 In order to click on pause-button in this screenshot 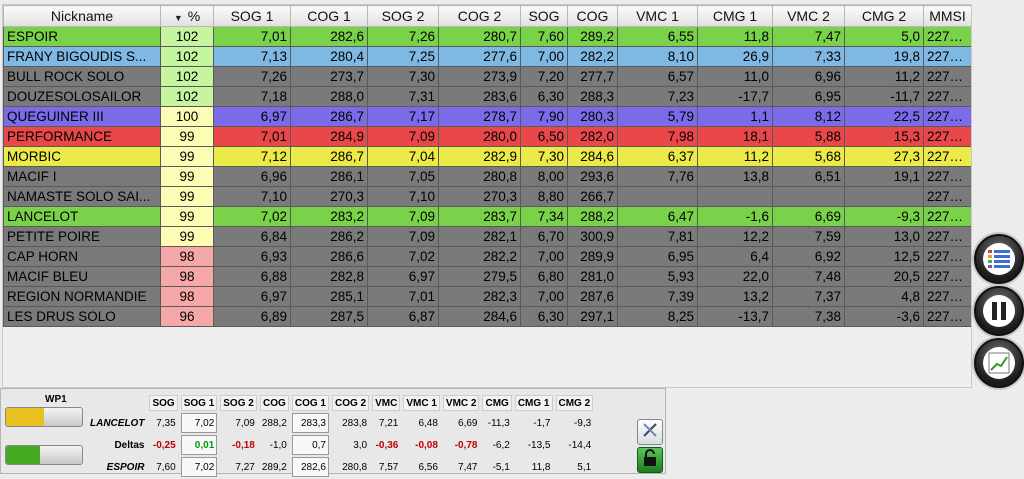, I will do `click(999, 311)`.